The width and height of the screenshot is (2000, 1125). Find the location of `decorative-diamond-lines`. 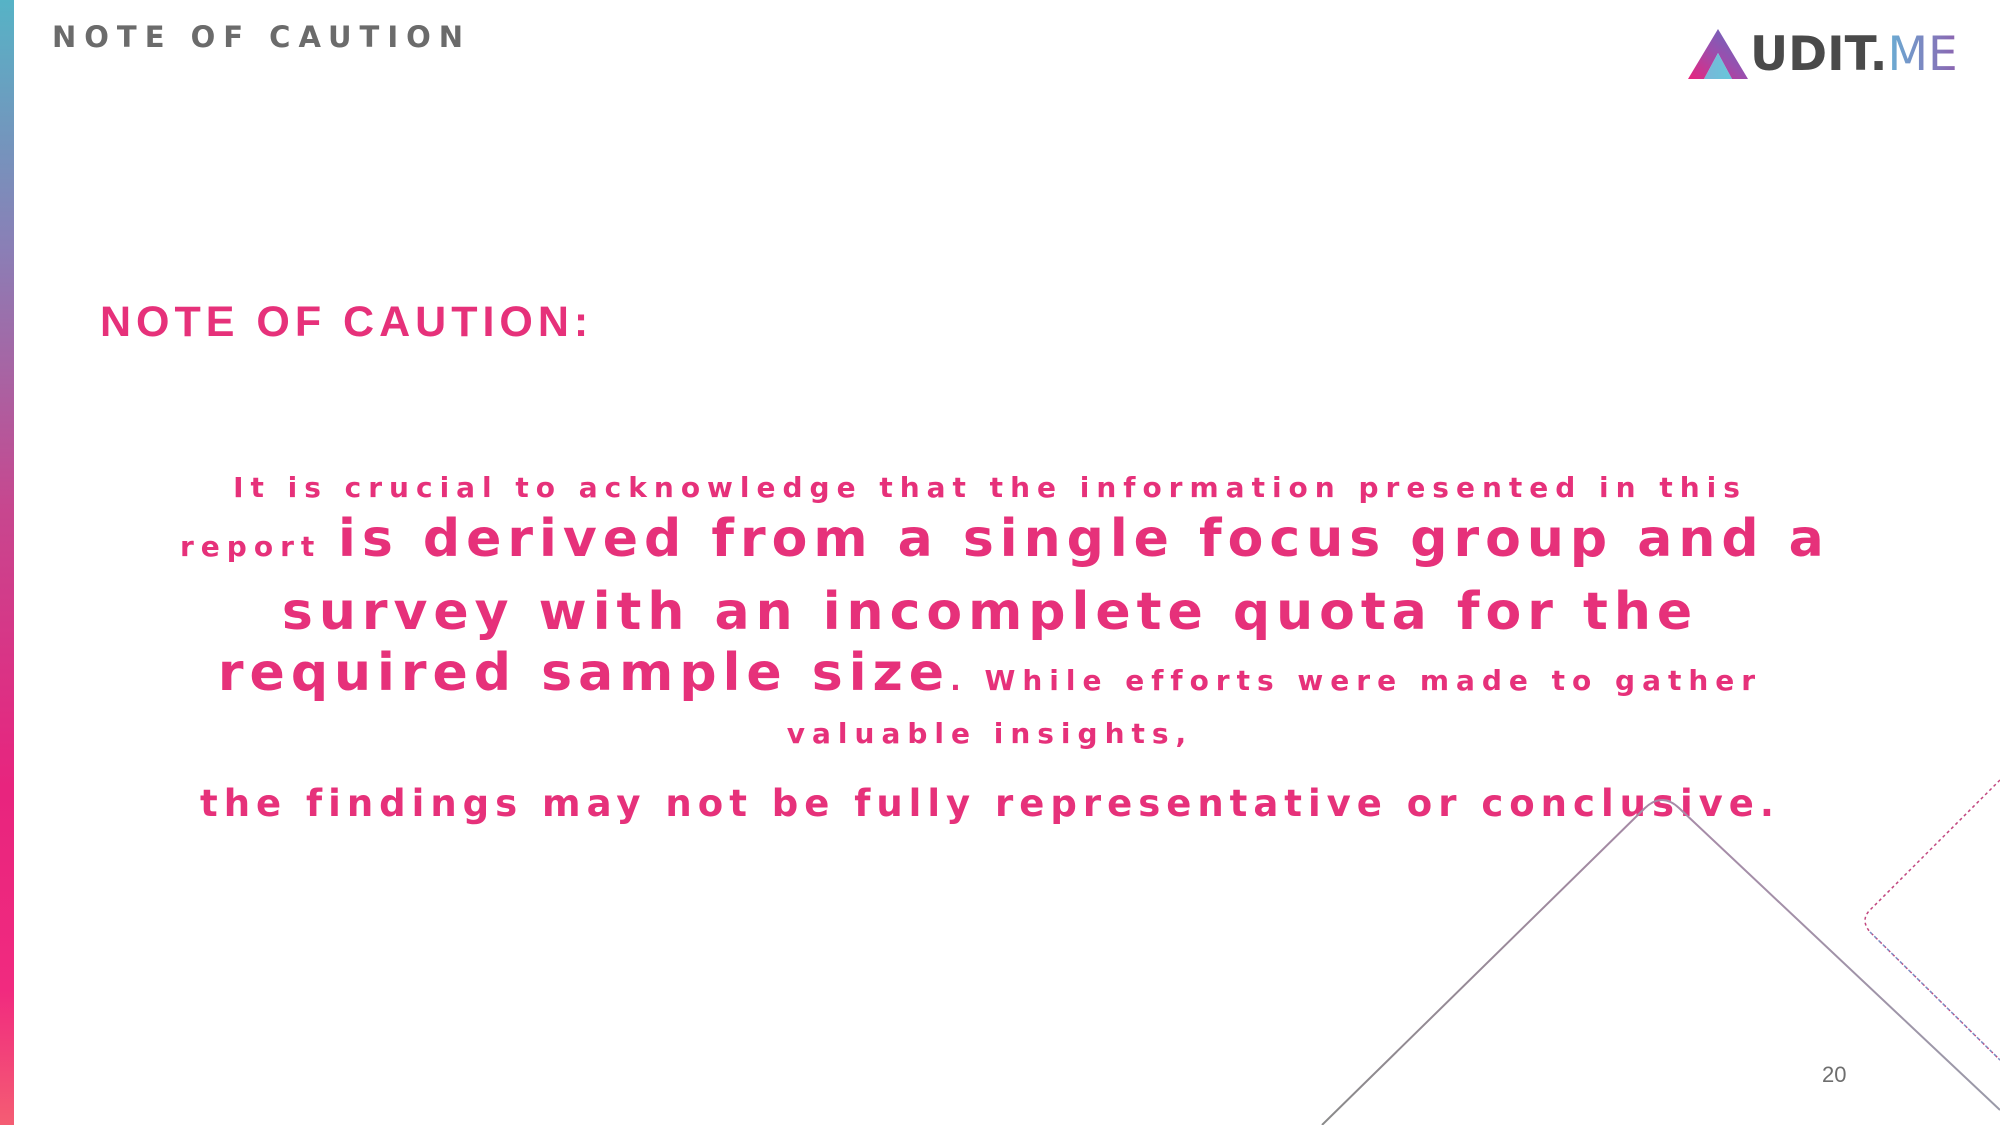

decorative-diamond-lines is located at coordinates (1660, 952).